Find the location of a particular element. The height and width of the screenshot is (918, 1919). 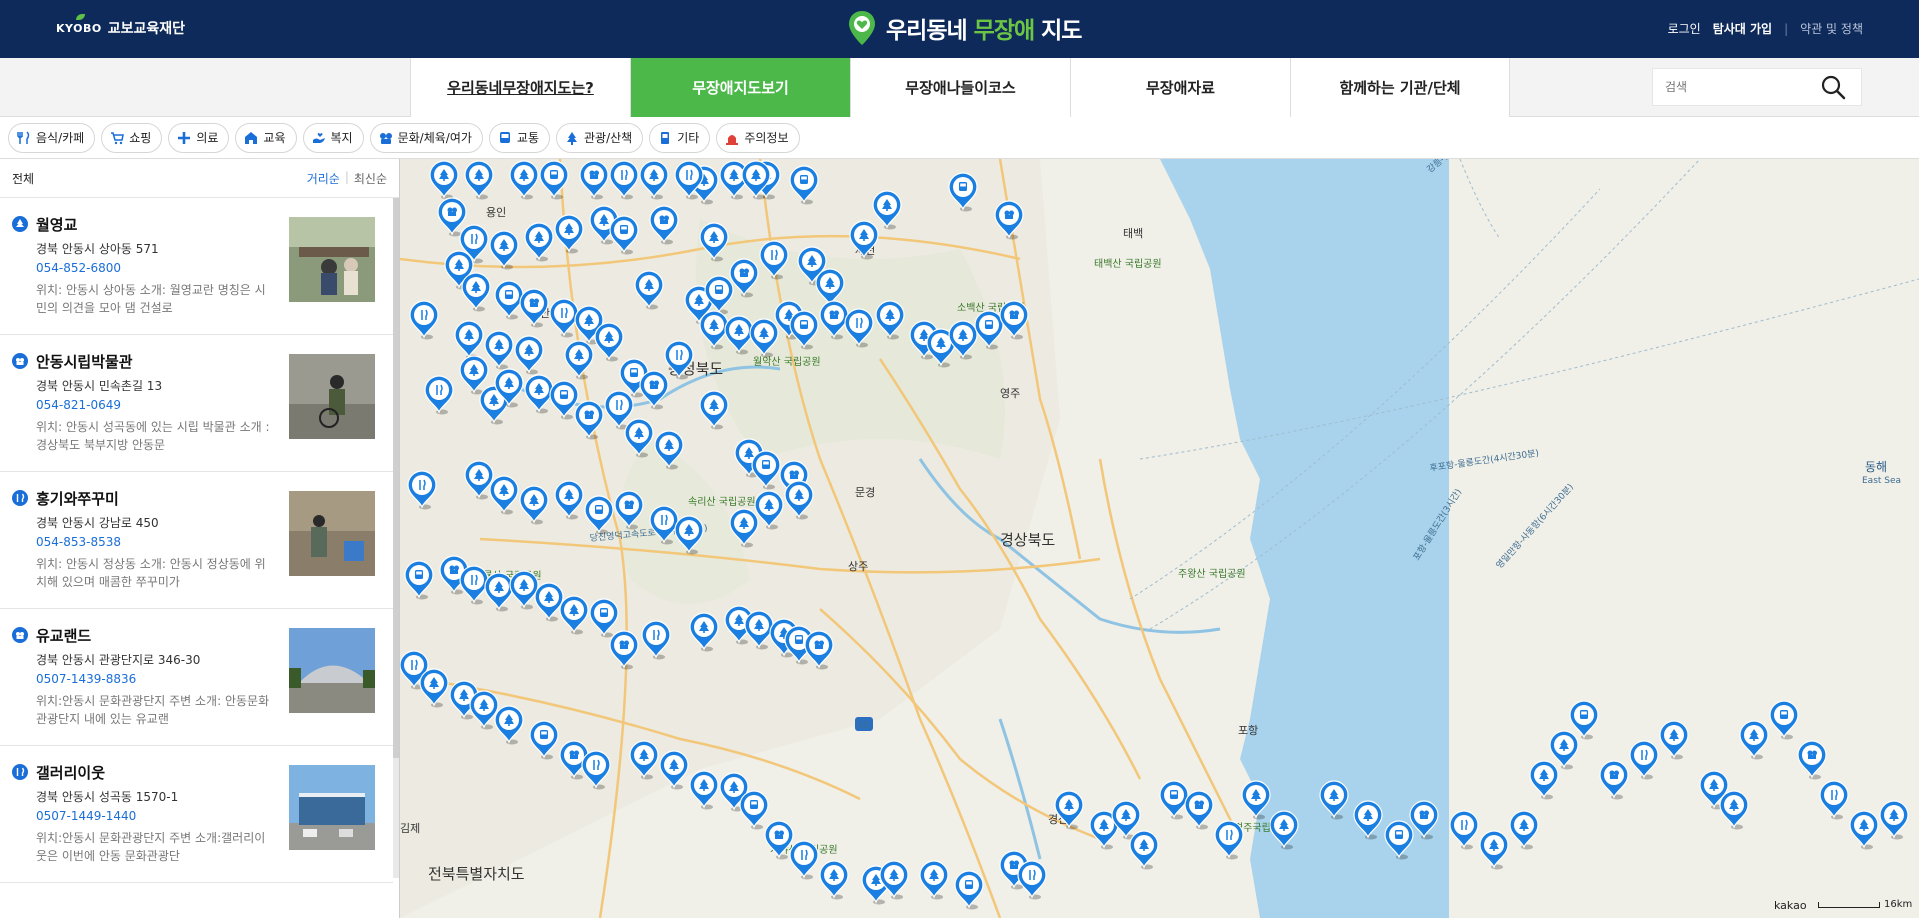

region-label-jeonbuk: 전북특별자치도 is located at coordinates (476, 874).